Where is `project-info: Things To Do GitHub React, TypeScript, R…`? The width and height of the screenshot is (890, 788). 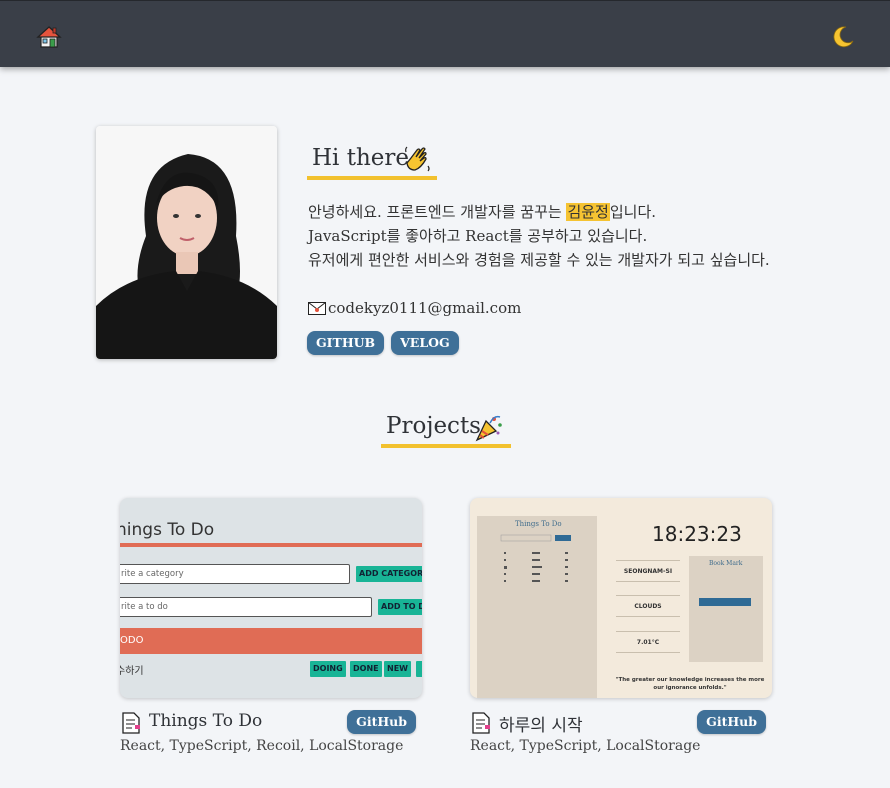
project-info: Things To Do GitHub React, TypeScript, R… is located at coordinates (271, 733).